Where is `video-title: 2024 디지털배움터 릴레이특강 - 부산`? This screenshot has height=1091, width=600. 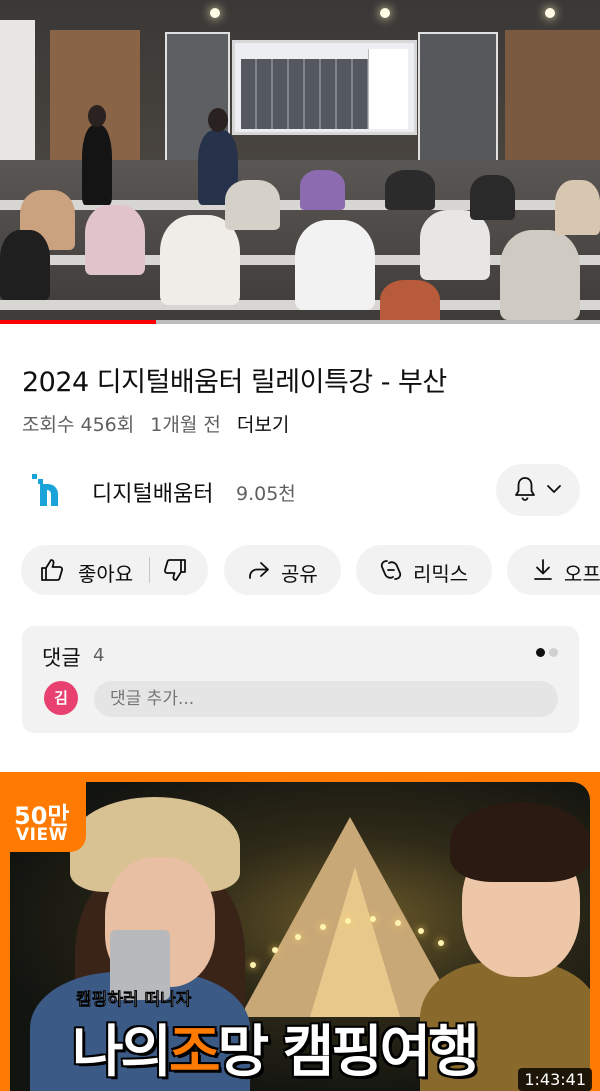
video-title: 2024 디지털배움터 릴레이특강 - 부산 is located at coordinates (234, 379).